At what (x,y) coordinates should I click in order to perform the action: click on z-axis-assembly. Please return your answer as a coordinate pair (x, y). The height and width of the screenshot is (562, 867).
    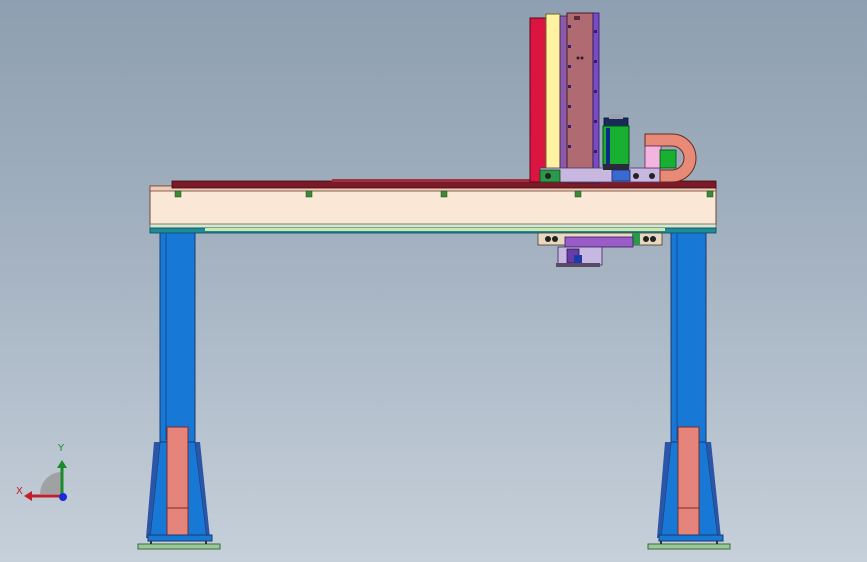
    Looking at the image, I should click on (595, 98).